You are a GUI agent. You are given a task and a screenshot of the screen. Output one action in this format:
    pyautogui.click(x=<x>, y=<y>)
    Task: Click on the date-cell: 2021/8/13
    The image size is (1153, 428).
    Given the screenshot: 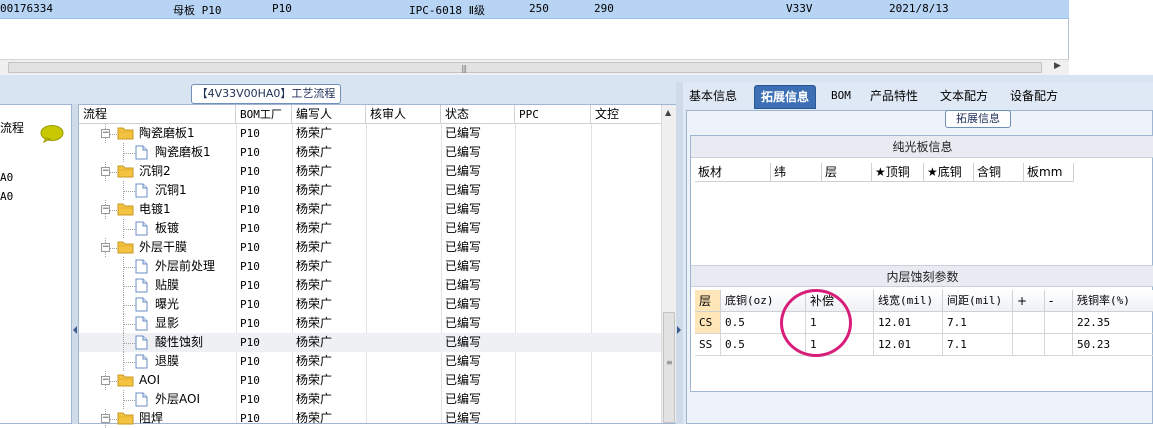 What is the action you would take?
    pyautogui.click(x=919, y=8)
    